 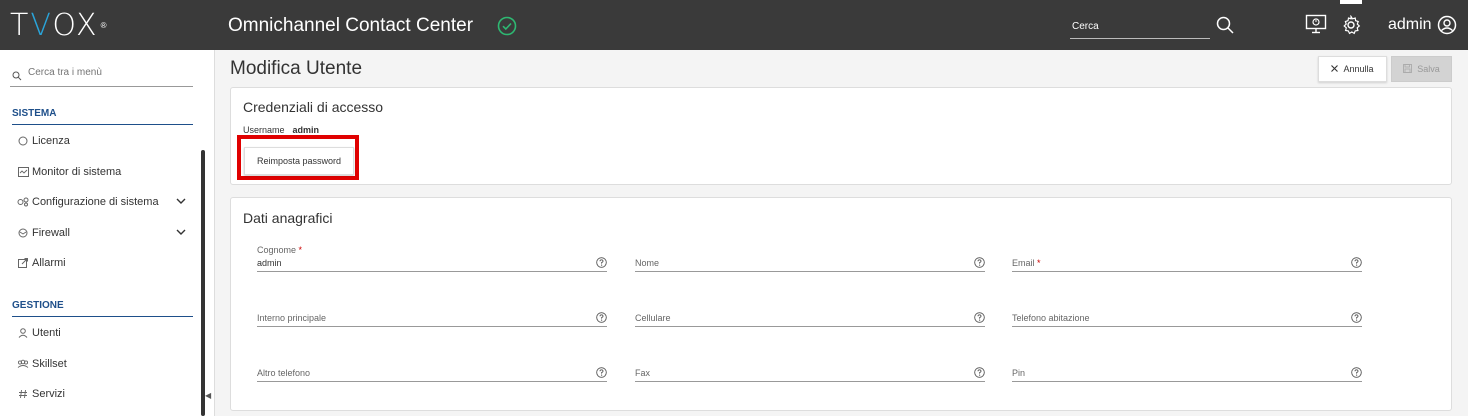 What do you see at coordinates (280, 250) in the screenshot?
I see `cognome-label: Cognome *` at bounding box center [280, 250].